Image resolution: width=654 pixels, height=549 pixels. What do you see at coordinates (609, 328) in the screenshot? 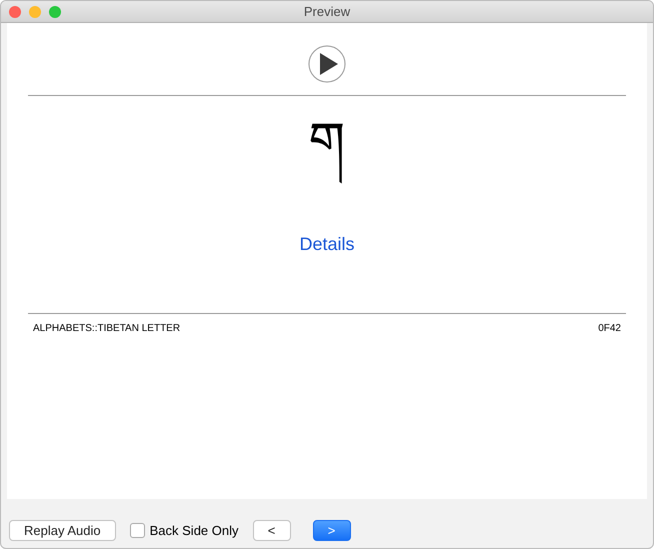
I see `card-code: 0F42` at bounding box center [609, 328].